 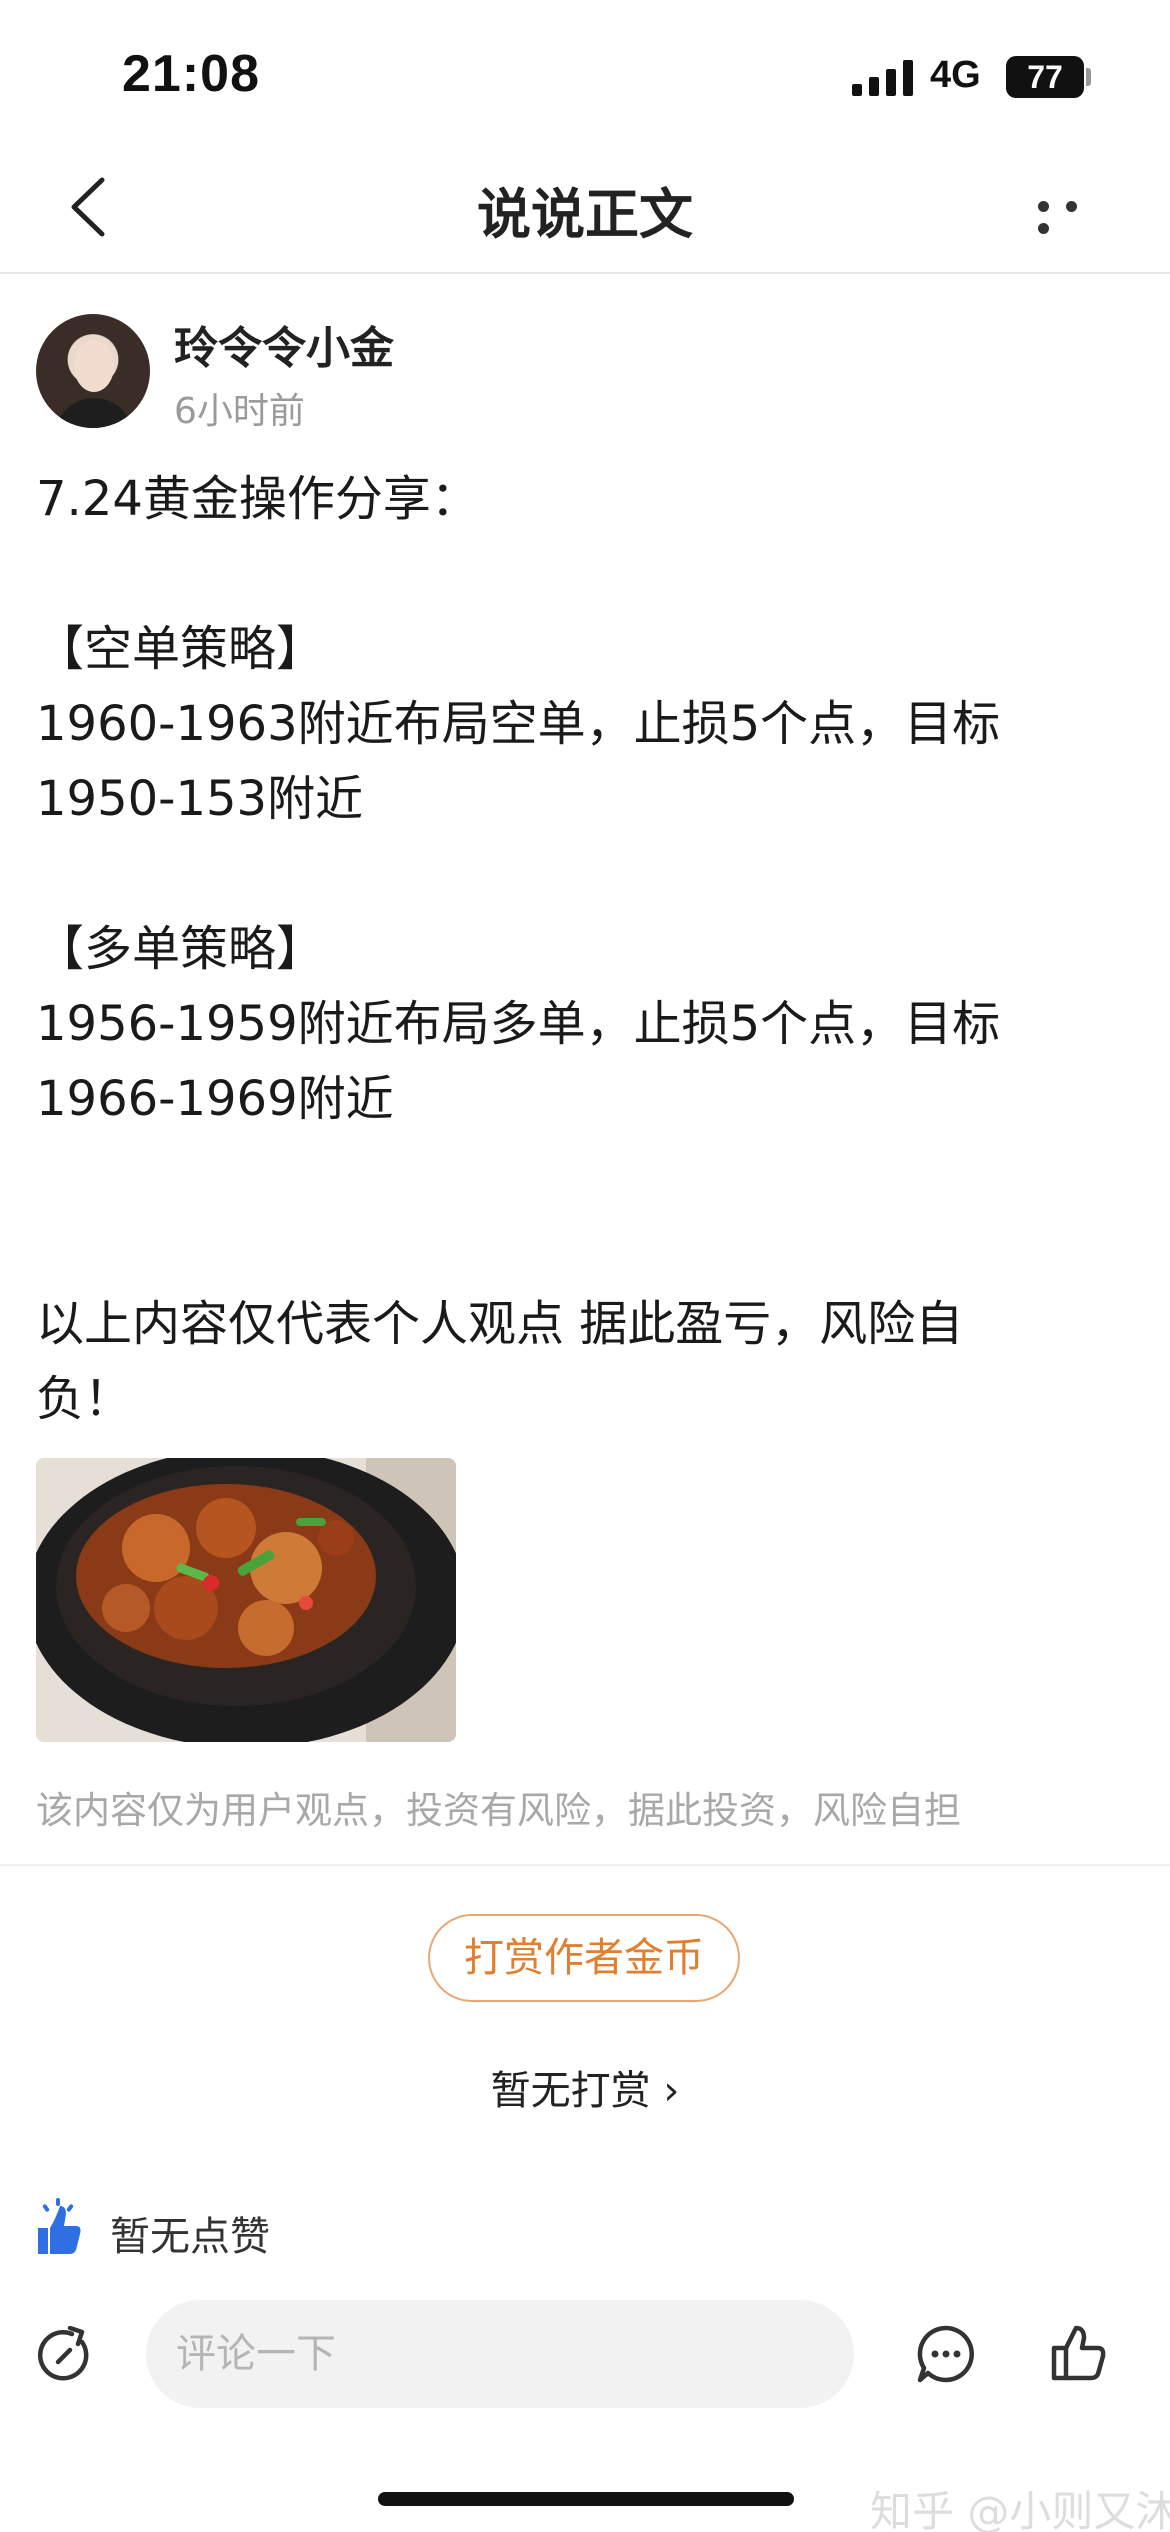 What do you see at coordinates (955, 75) in the screenshot?
I see `network-label: 4G` at bounding box center [955, 75].